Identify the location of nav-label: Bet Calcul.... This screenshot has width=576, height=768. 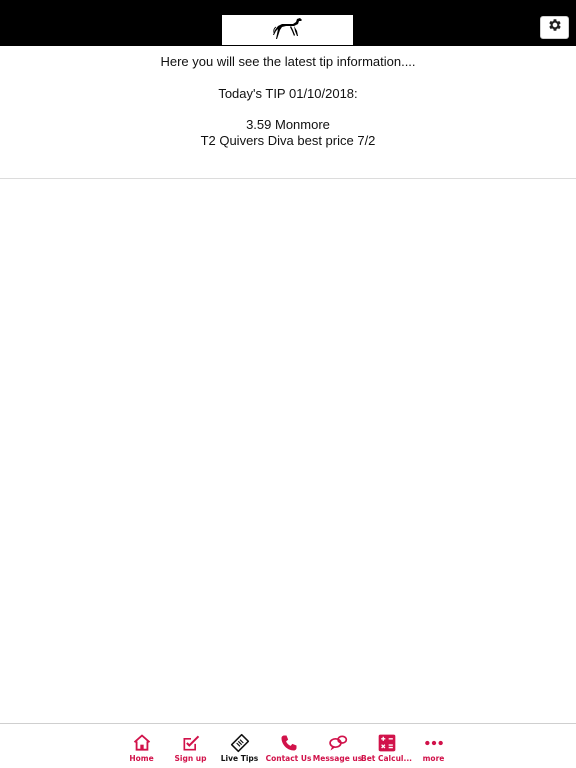
(386, 758).